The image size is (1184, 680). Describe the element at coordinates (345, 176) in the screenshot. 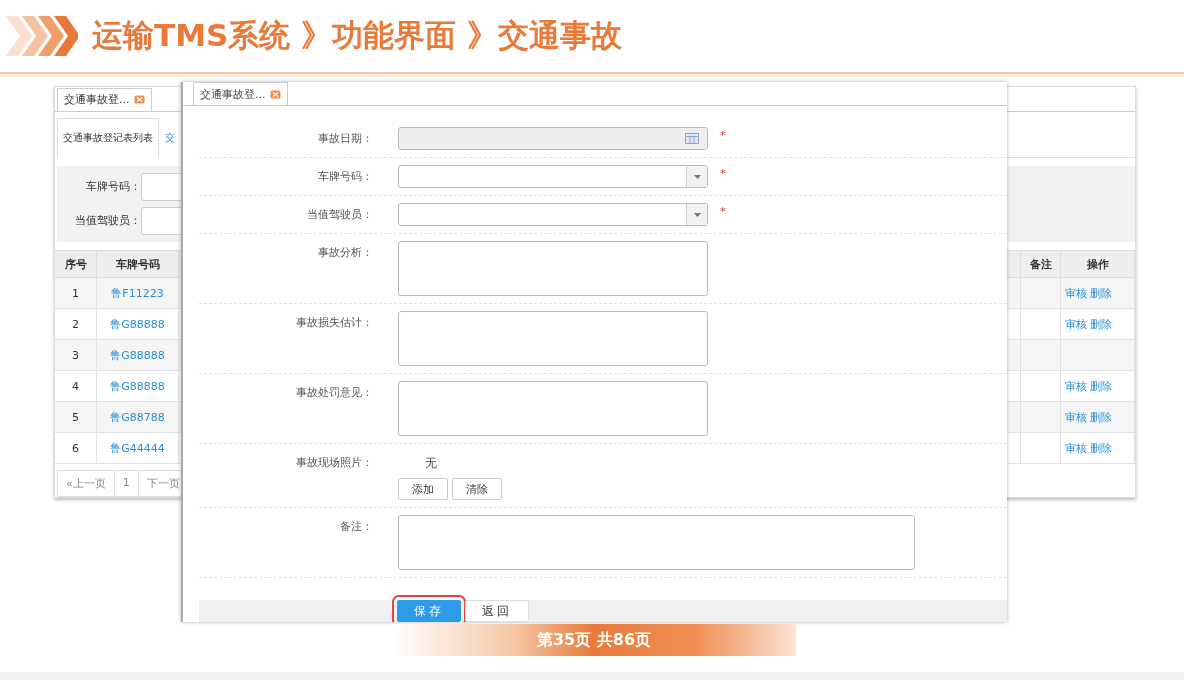

I see `field-label: 车牌号码：` at that location.